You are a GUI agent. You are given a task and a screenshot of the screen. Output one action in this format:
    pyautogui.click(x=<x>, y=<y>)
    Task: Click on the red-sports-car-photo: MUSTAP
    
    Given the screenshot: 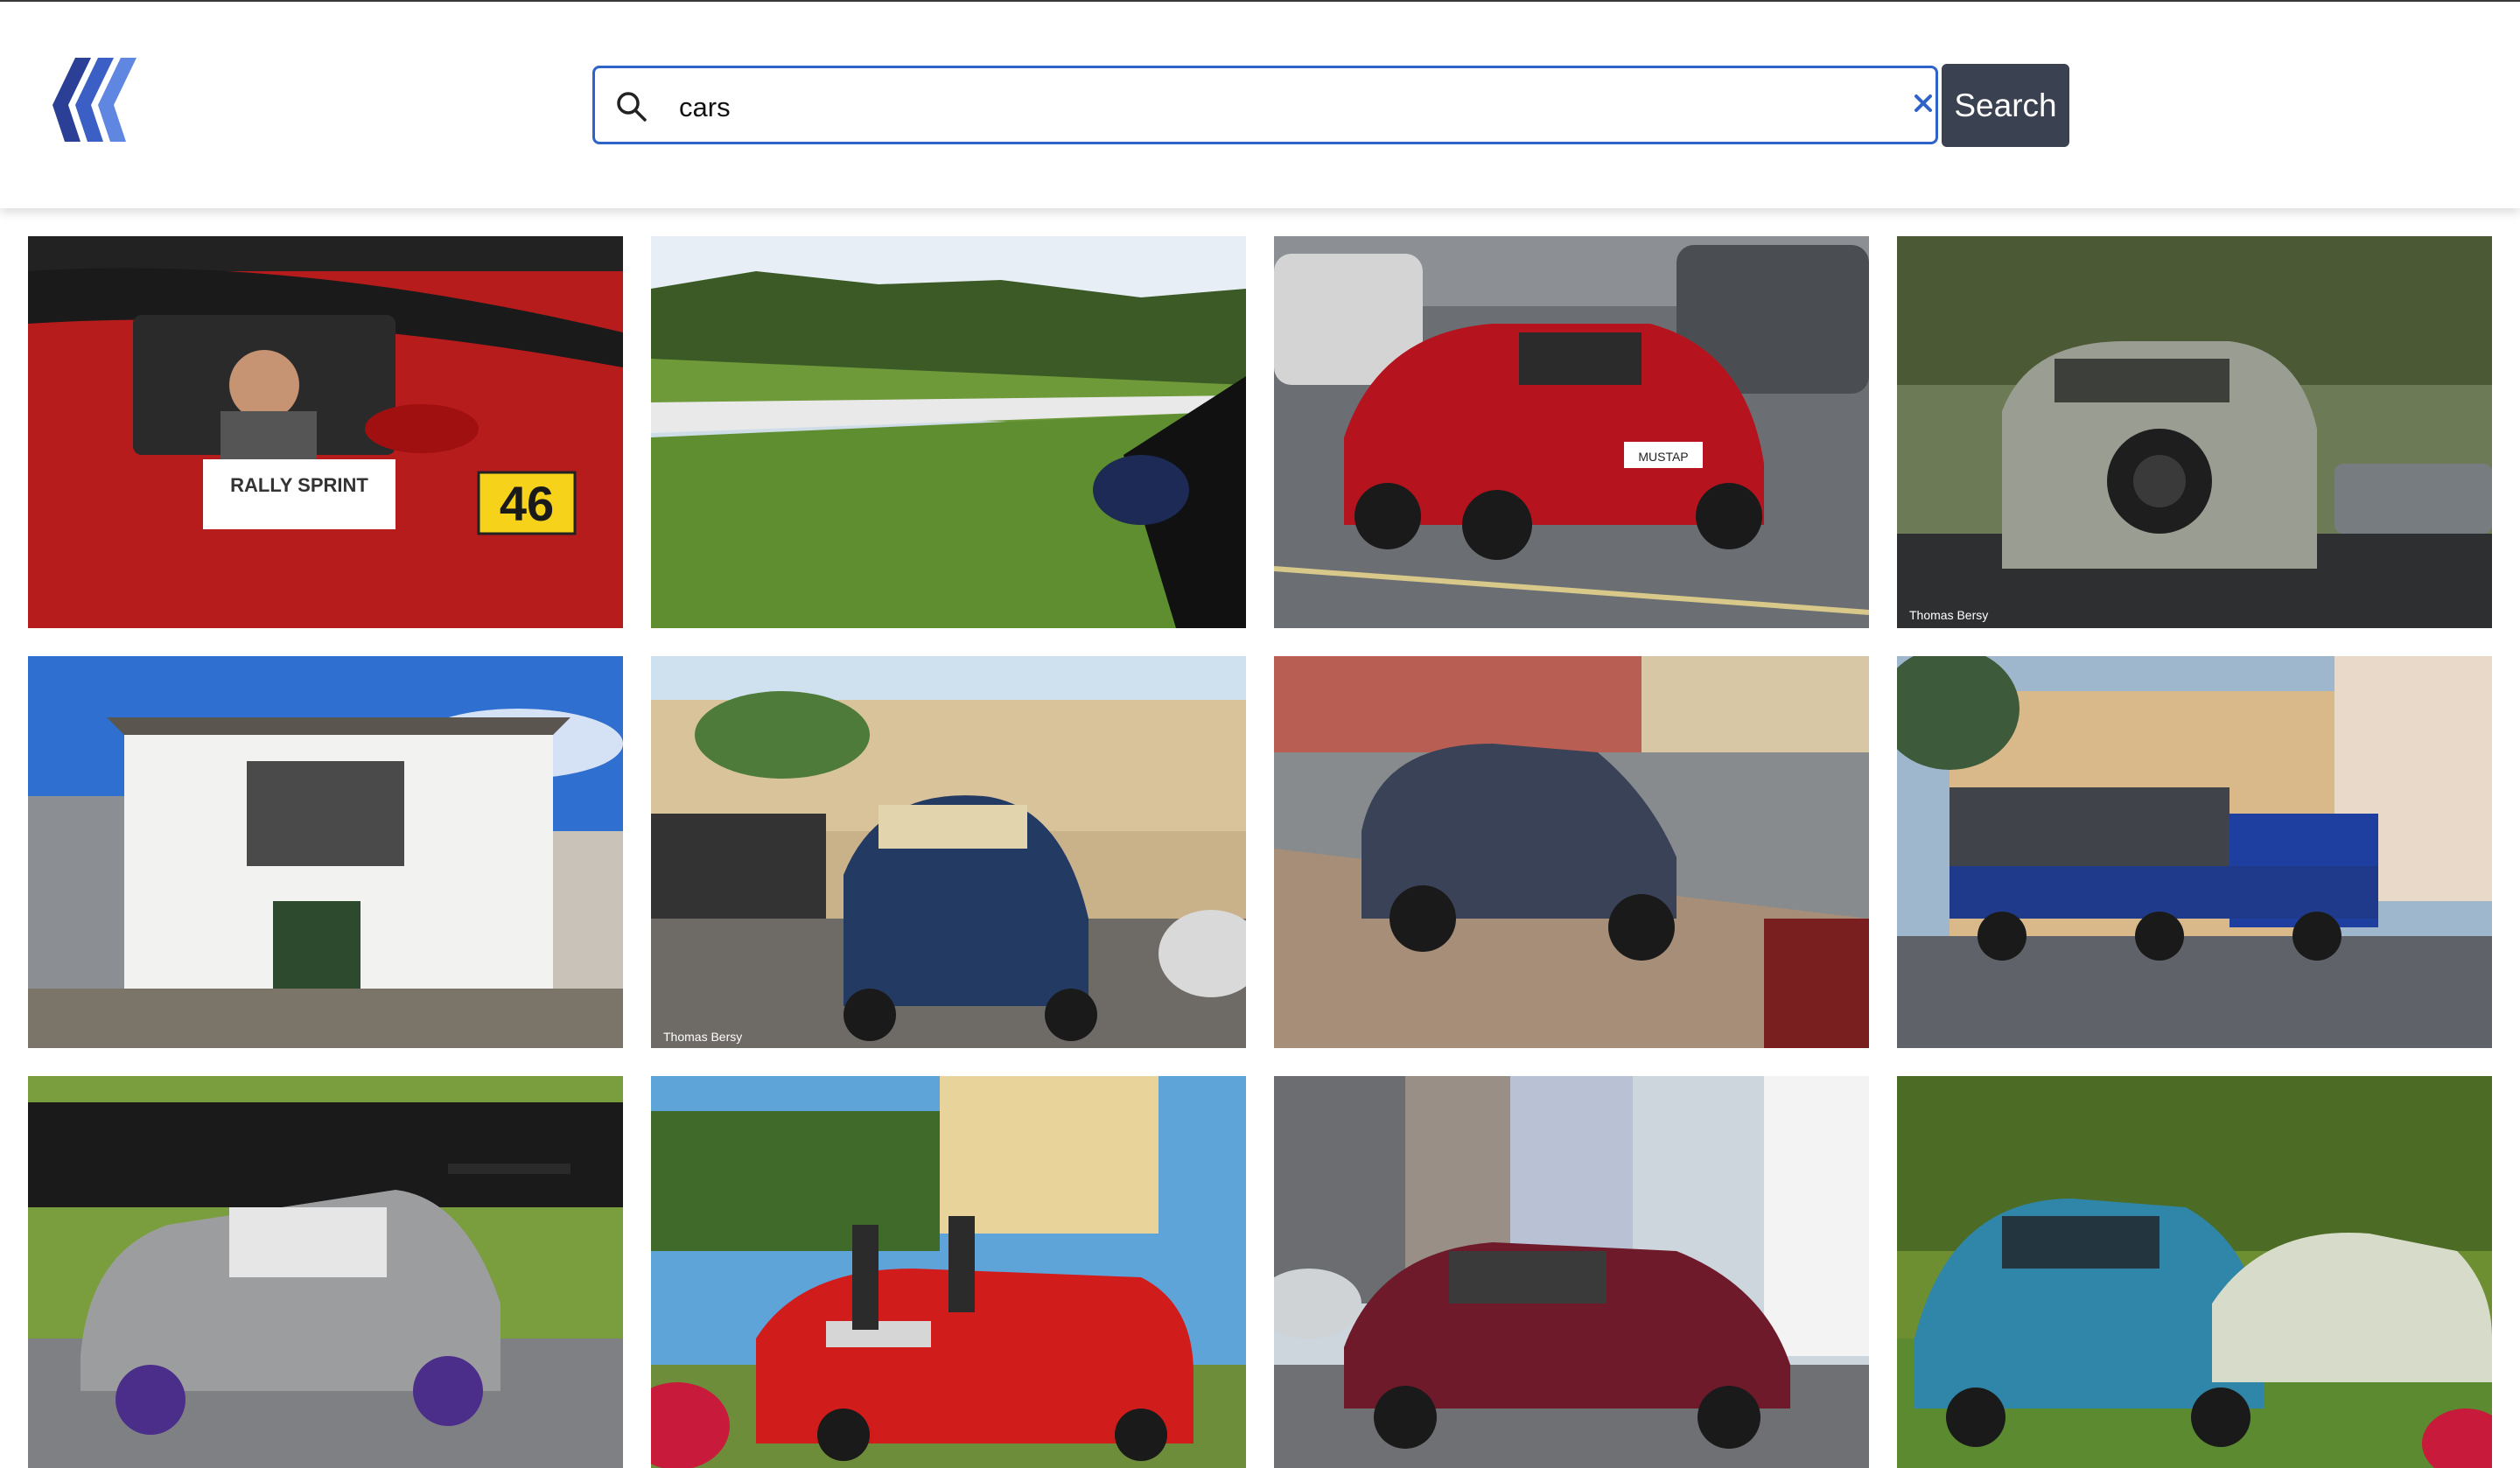 What is the action you would take?
    pyautogui.click(x=1571, y=432)
    